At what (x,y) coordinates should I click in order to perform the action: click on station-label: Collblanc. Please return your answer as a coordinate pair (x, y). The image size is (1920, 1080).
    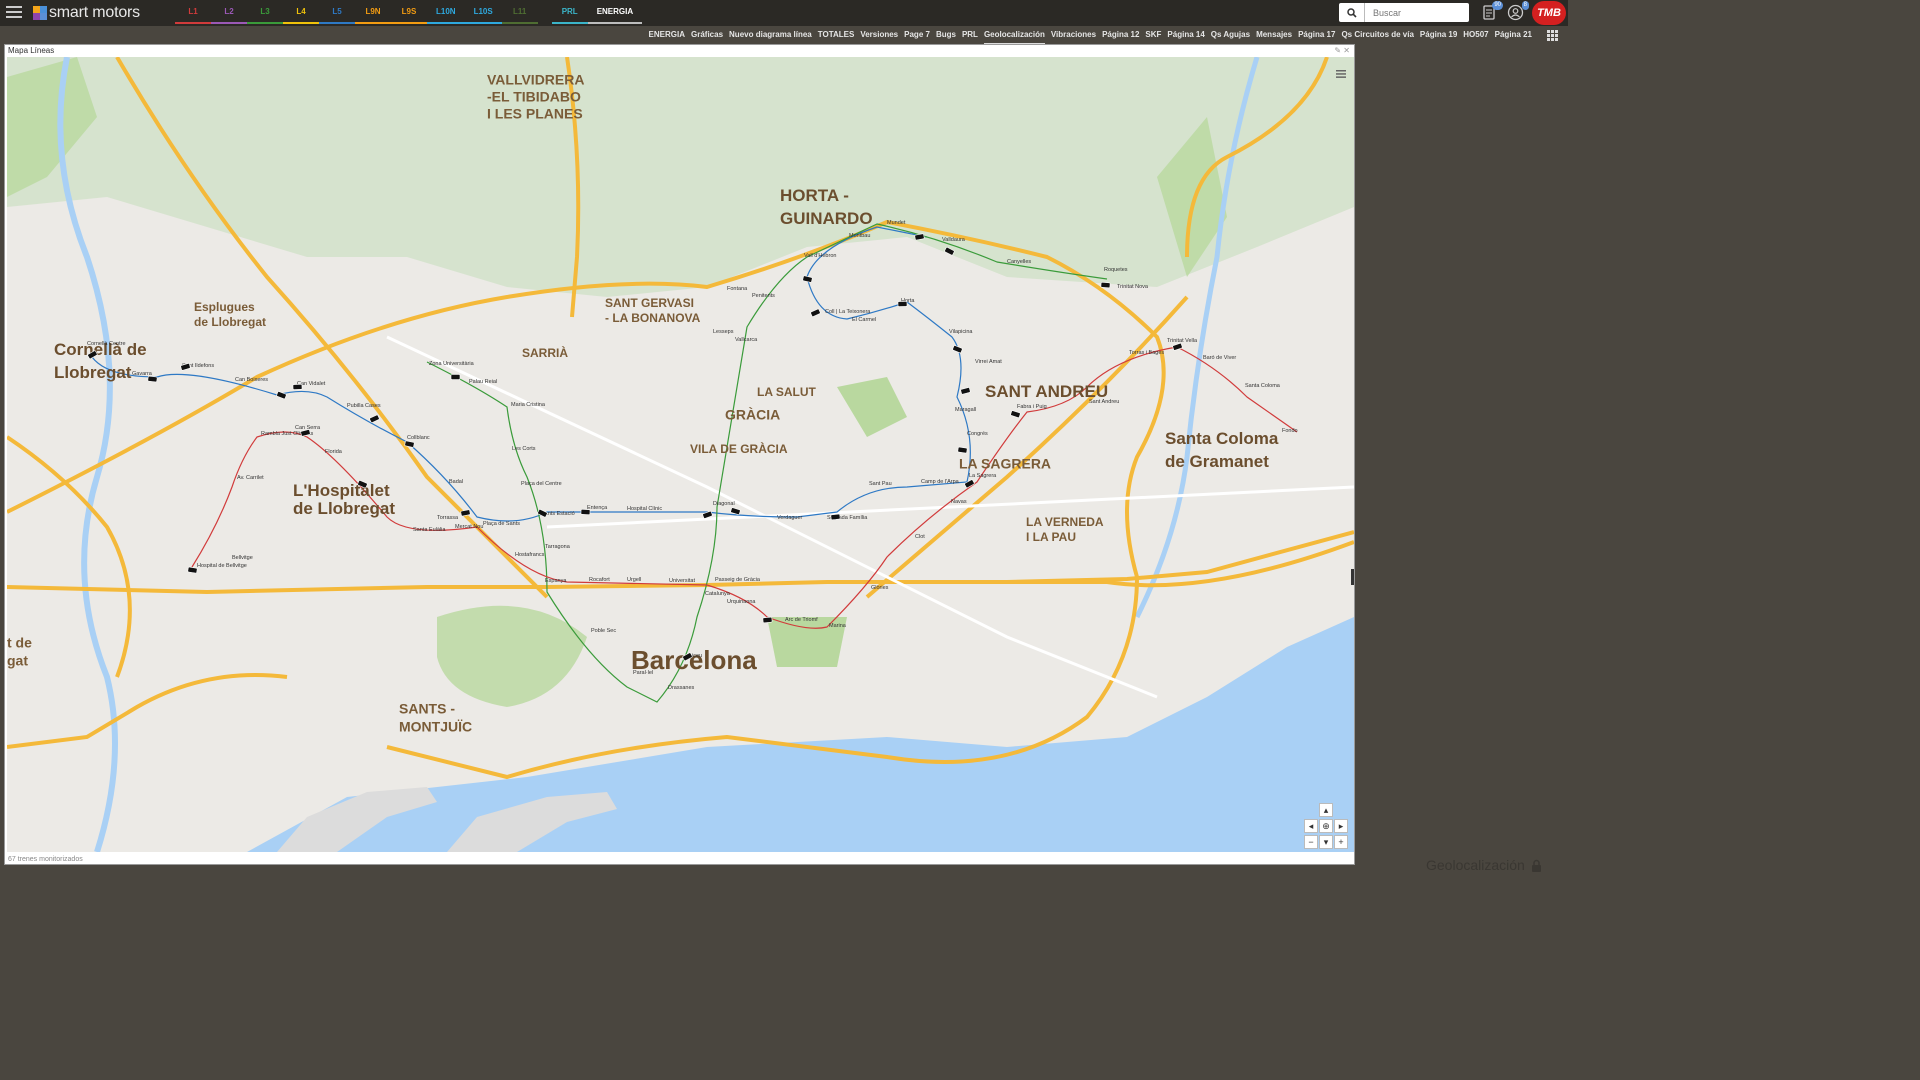
    Looking at the image, I should click on (418, 438).